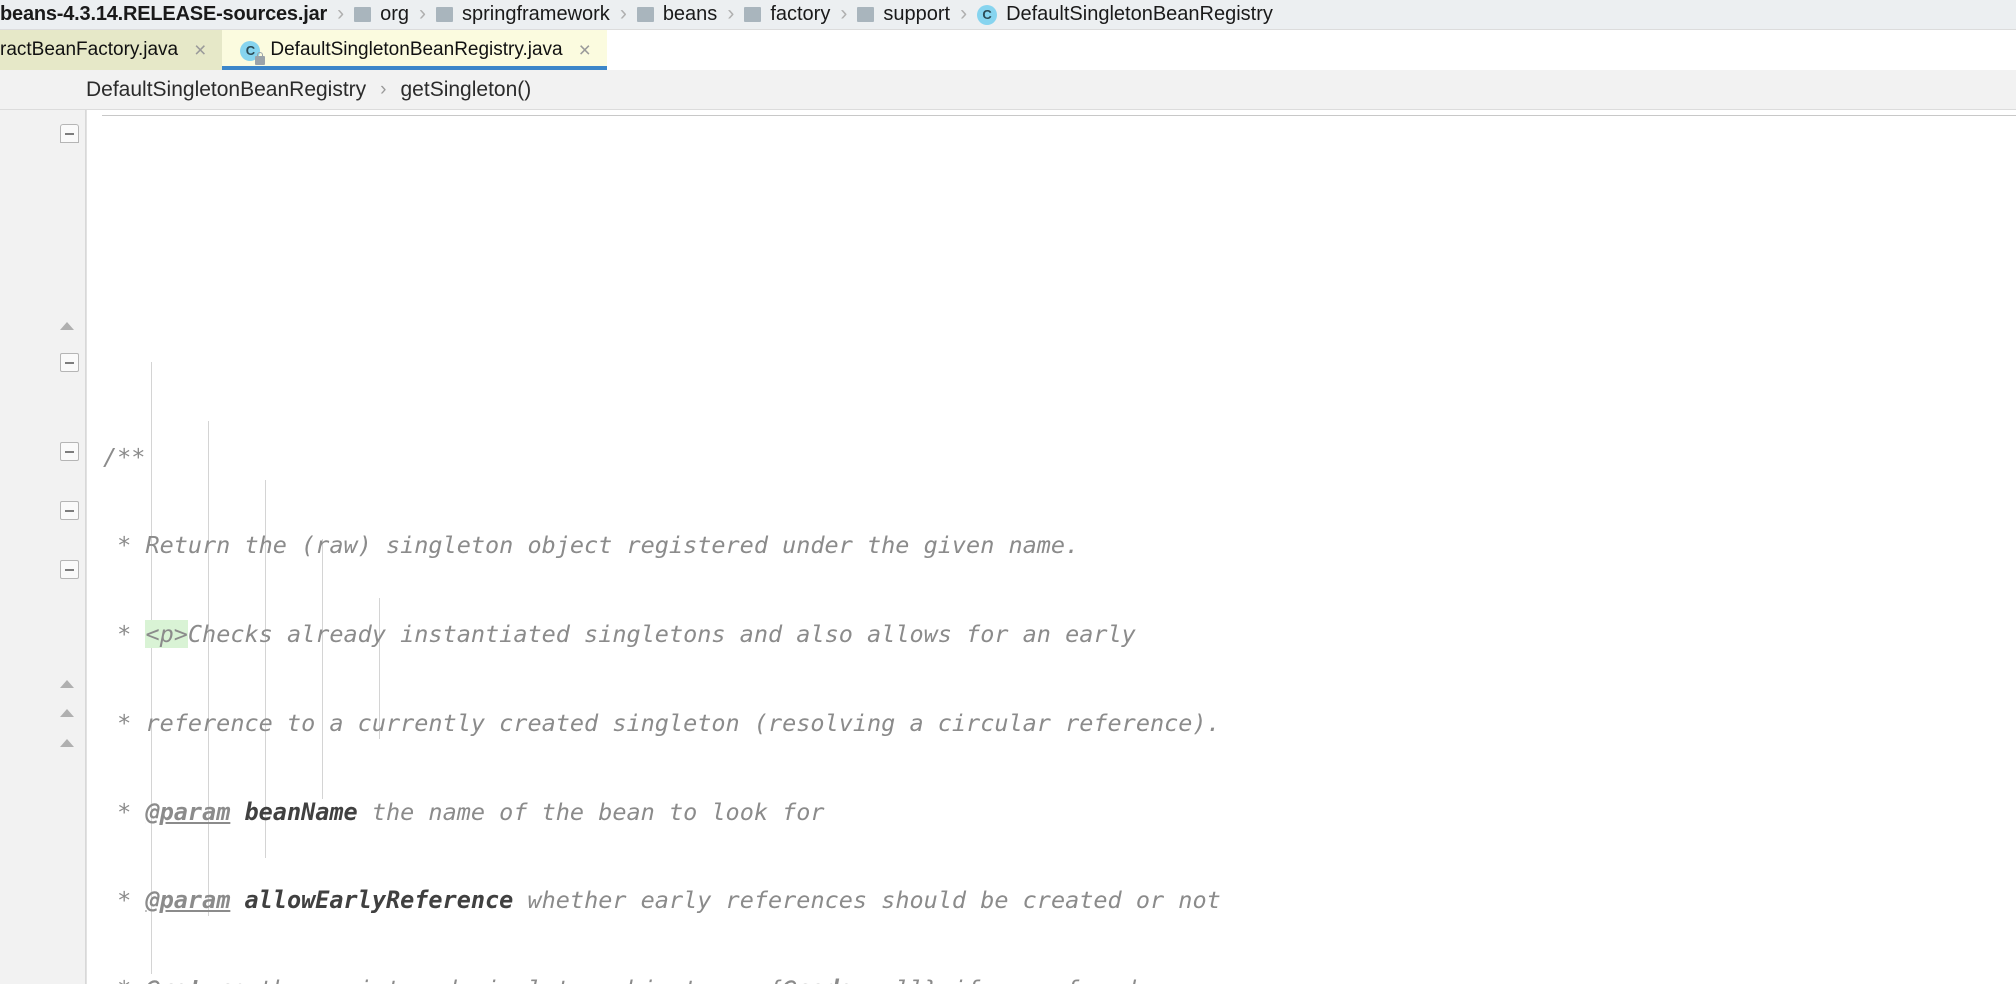  Describe the element at coordinates (690, 14) in the screenshot. I see `breadcrumb-label: beans` at that location.